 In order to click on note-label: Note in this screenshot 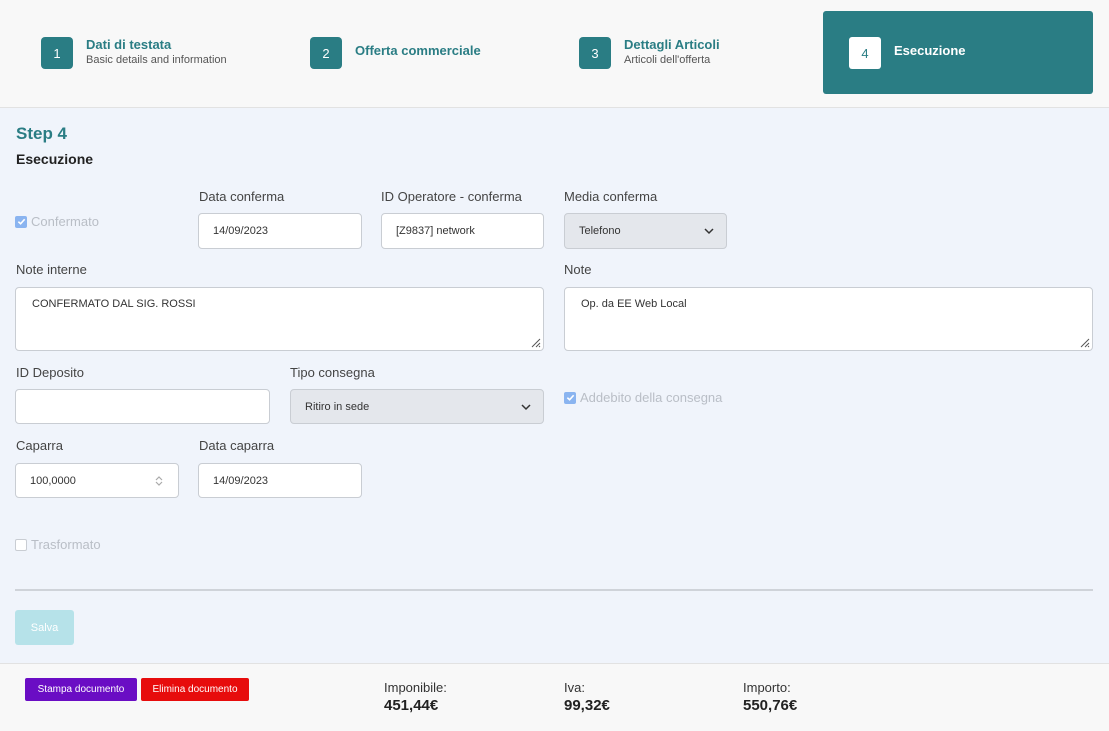, I will do `click(578, 269)`.